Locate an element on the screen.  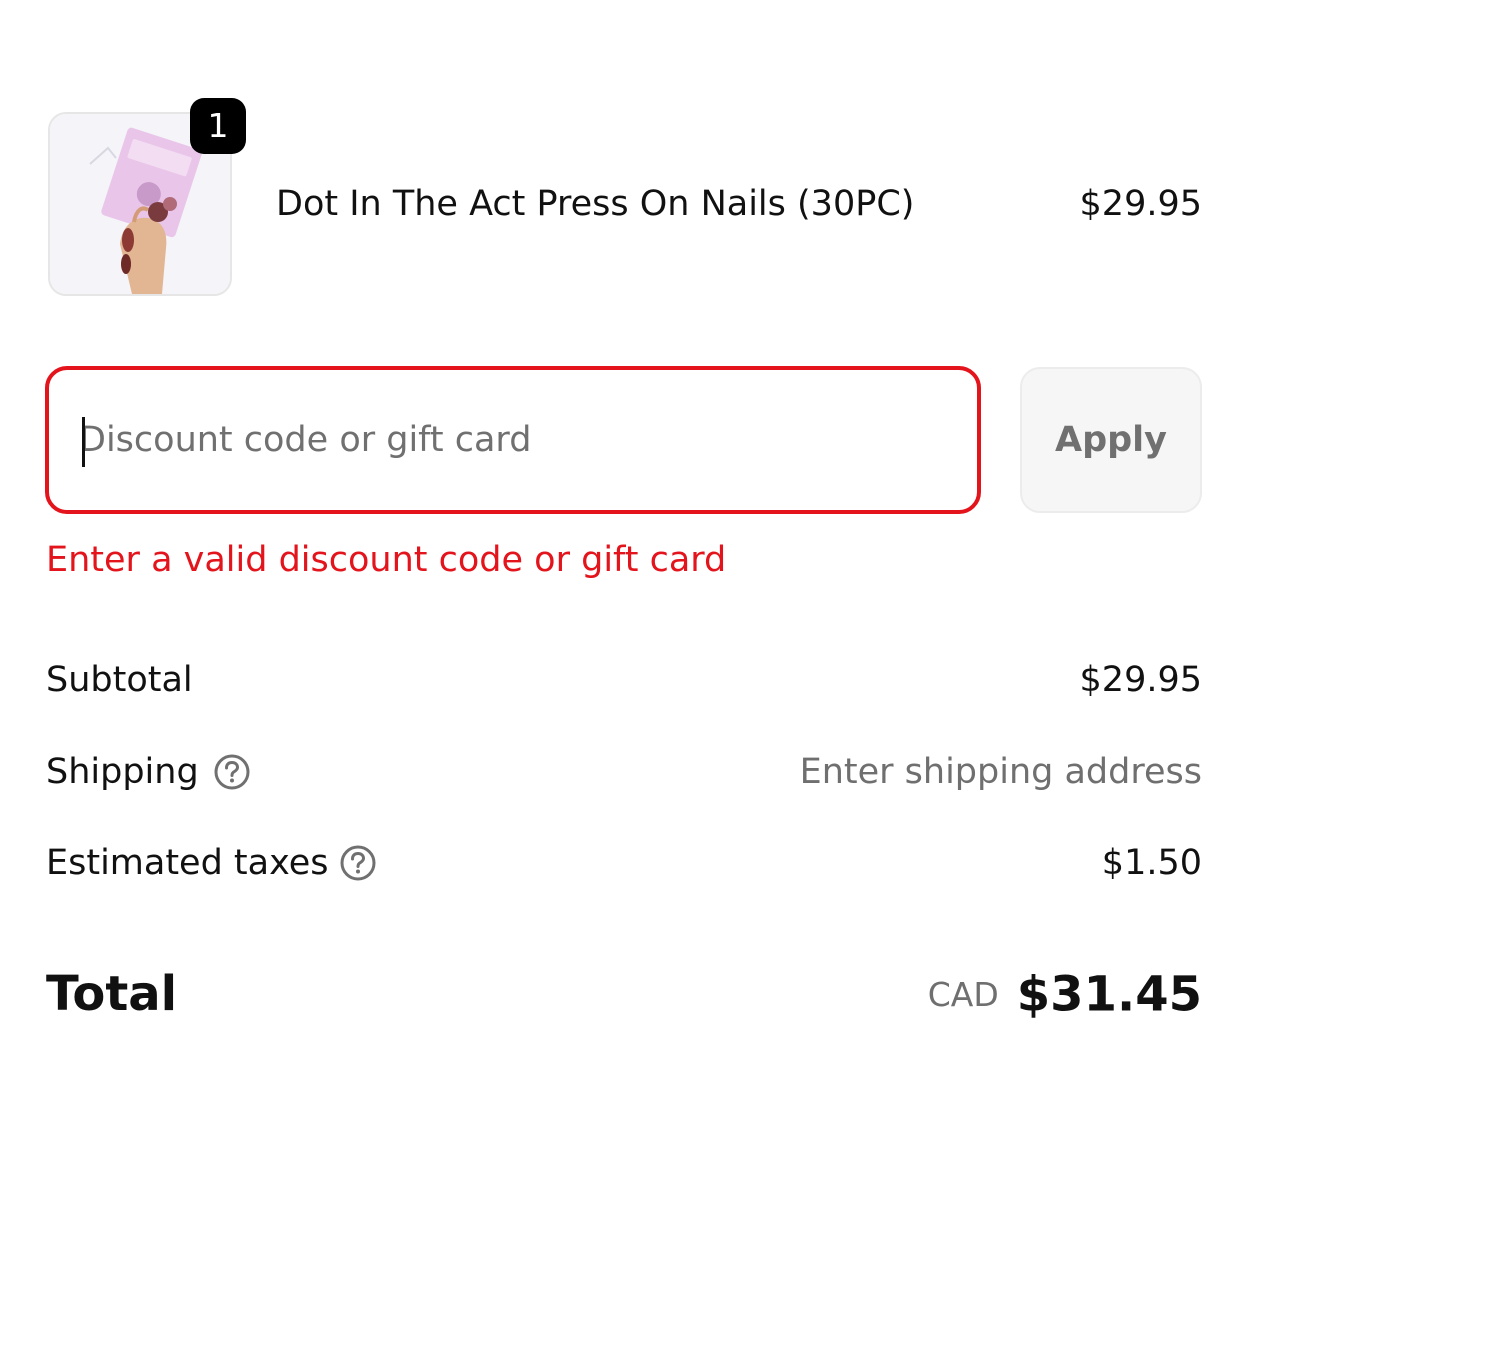
shipping-row: Shipping Enter shipping address is located at coordinates (624, 772).